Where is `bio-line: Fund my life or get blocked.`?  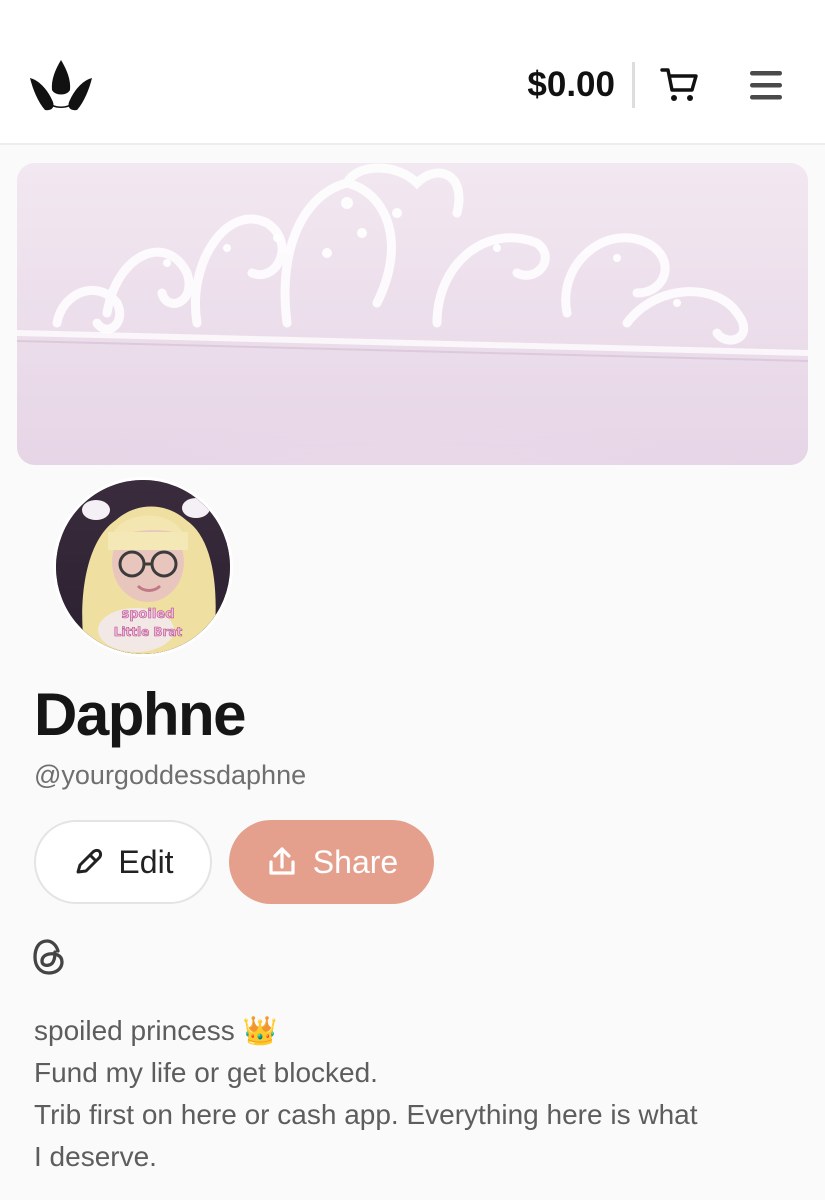
bio-line: Fund my life or get blocked. is located at coordinates (206, 1072).